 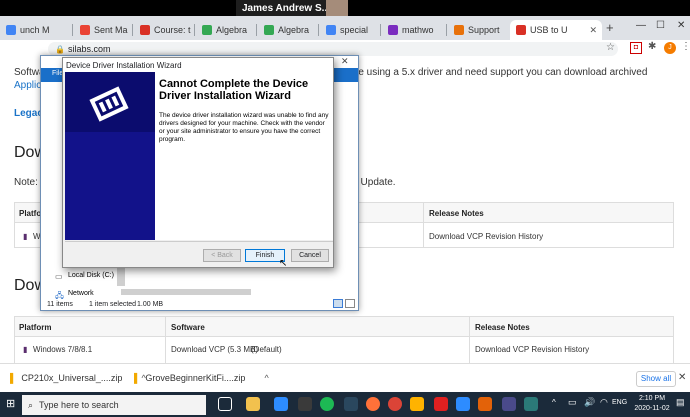 I want to click on browser-tab: mathwo, so click(x=413, y=30).